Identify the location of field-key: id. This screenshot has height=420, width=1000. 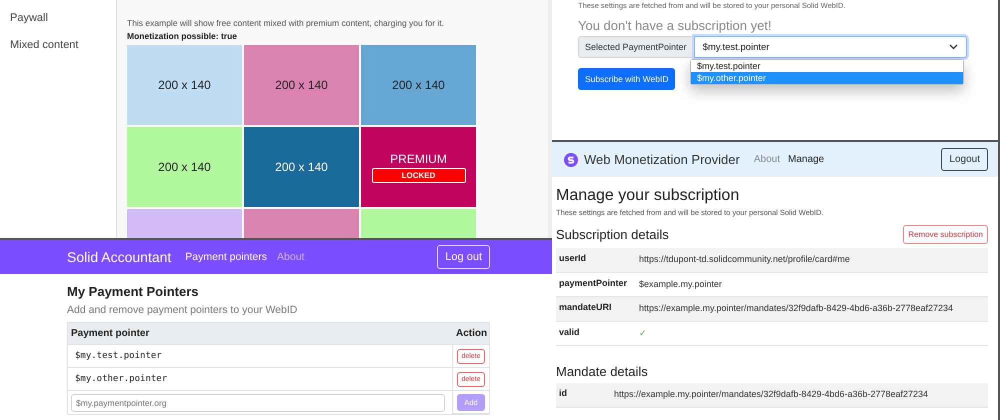
(583, 395).